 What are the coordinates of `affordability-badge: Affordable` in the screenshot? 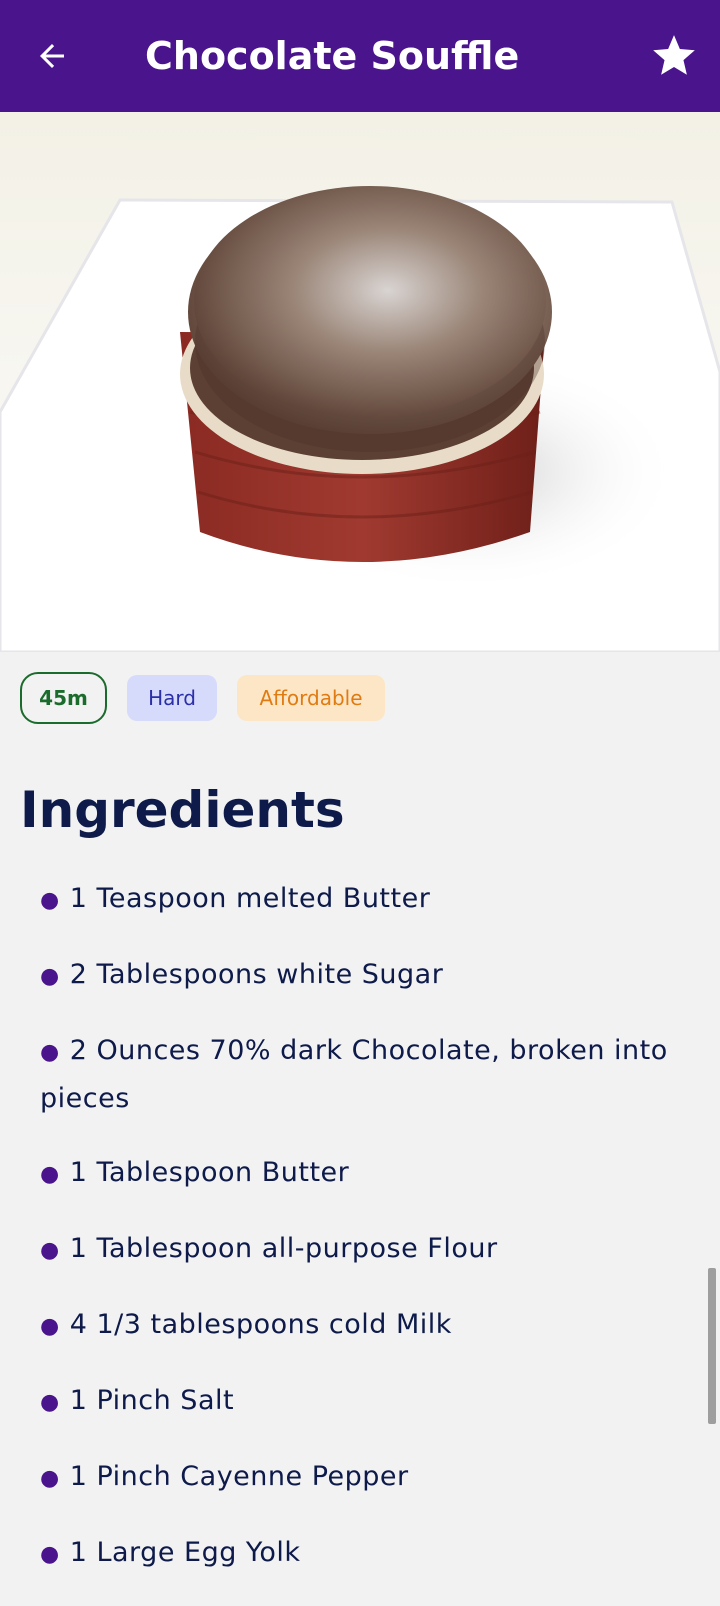 It's located at (311, 698).